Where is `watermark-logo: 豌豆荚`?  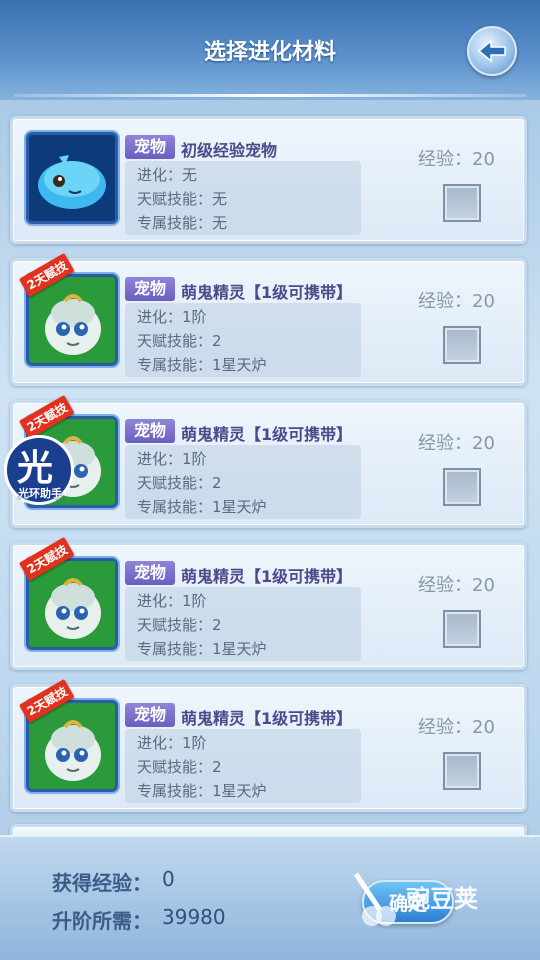
watermark-logo: 豌豆荚 is located at coordinates (414, 900).